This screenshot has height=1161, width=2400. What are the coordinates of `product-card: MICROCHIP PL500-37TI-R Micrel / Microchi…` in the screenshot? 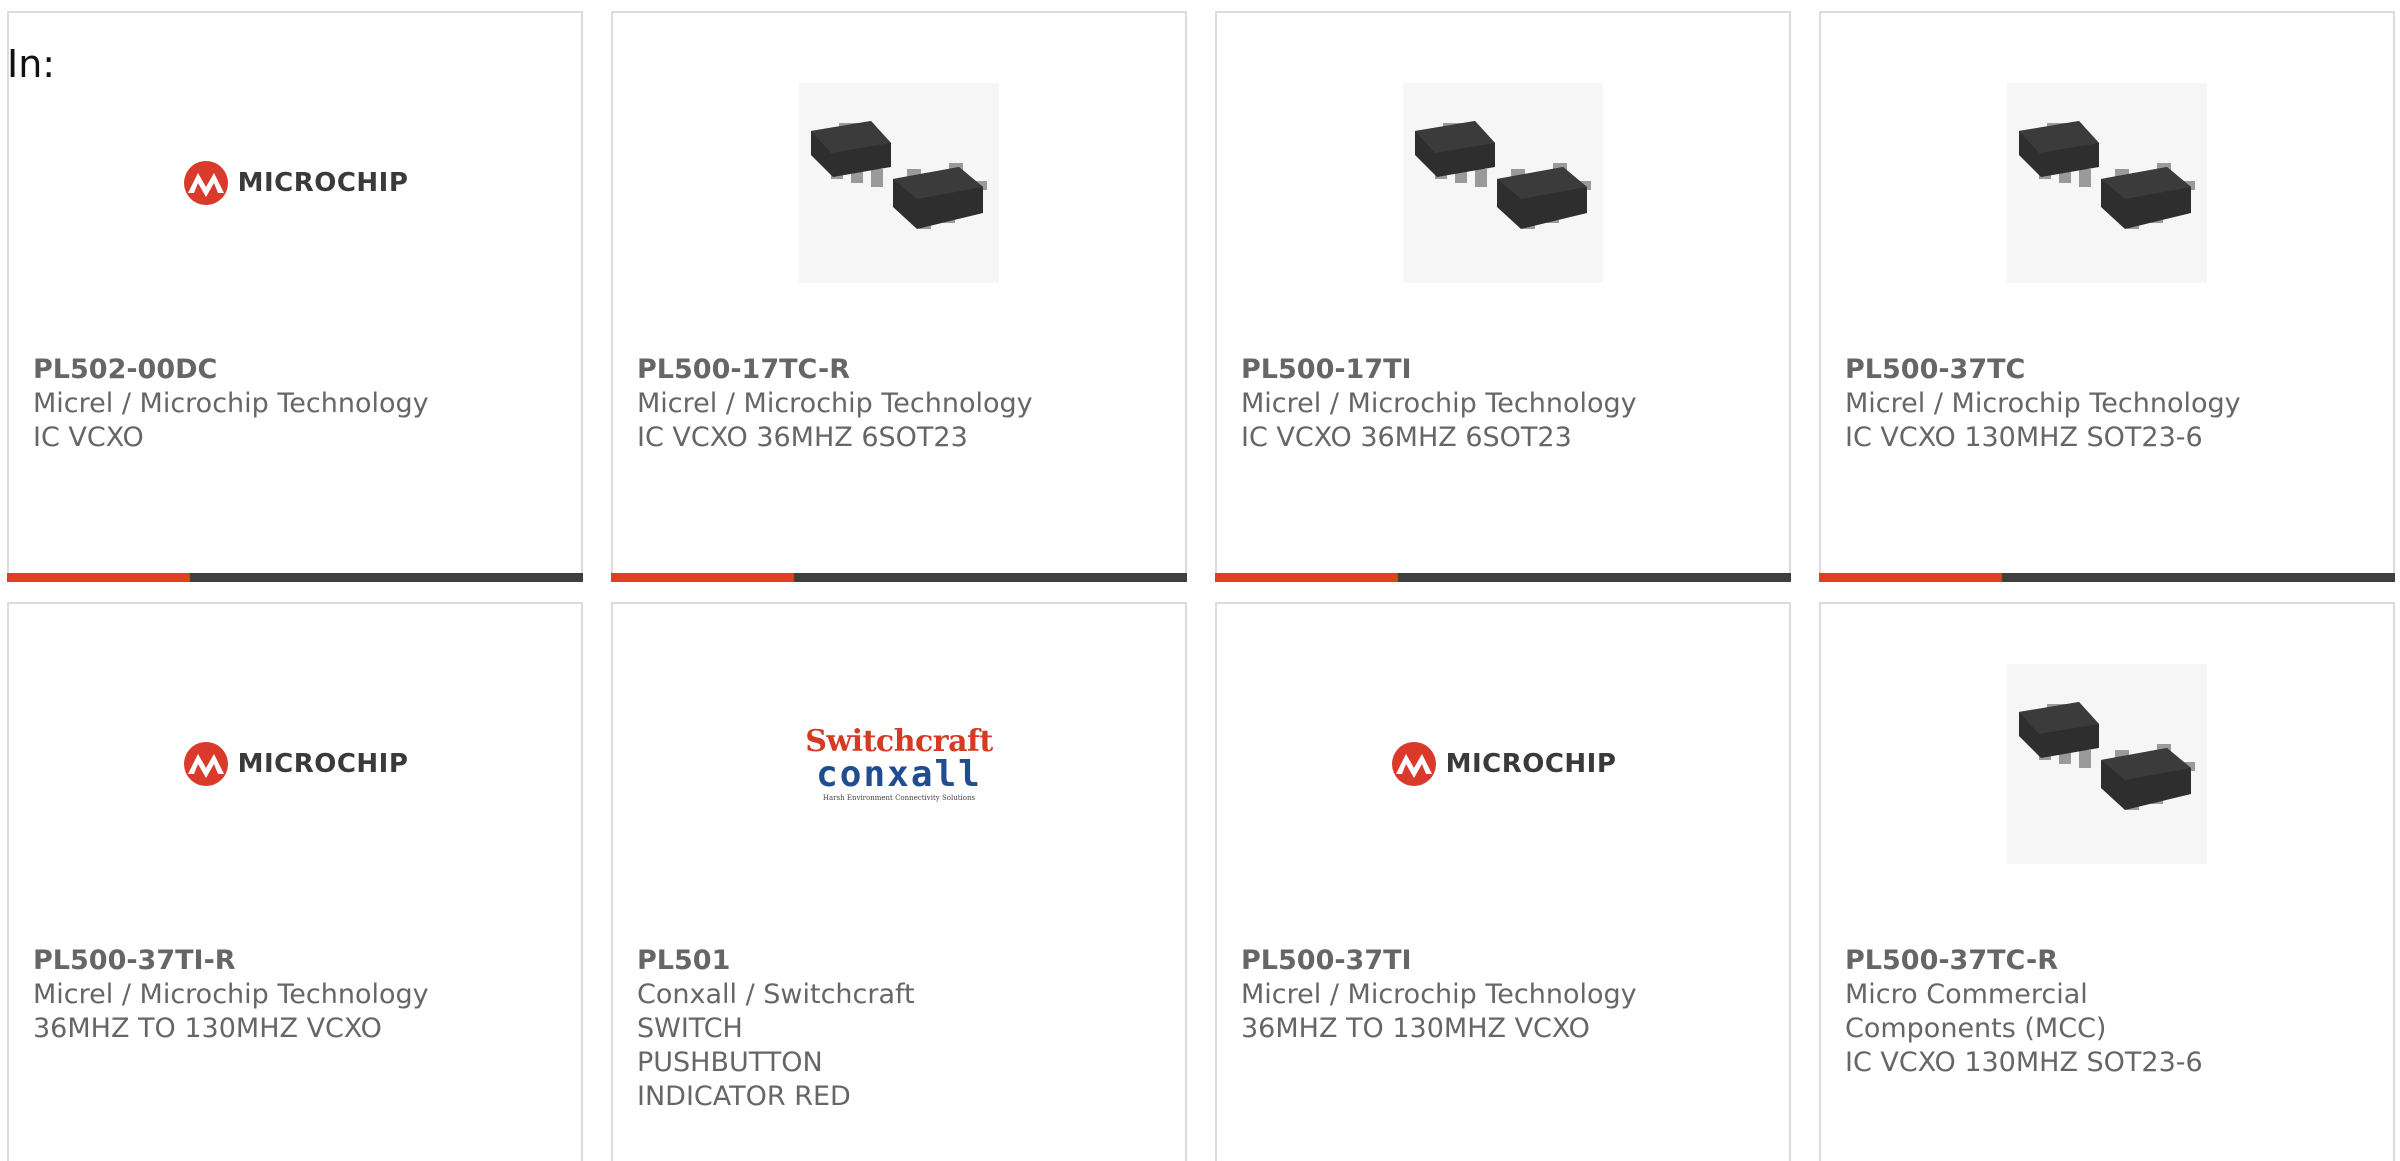 It's located at (295, 881).